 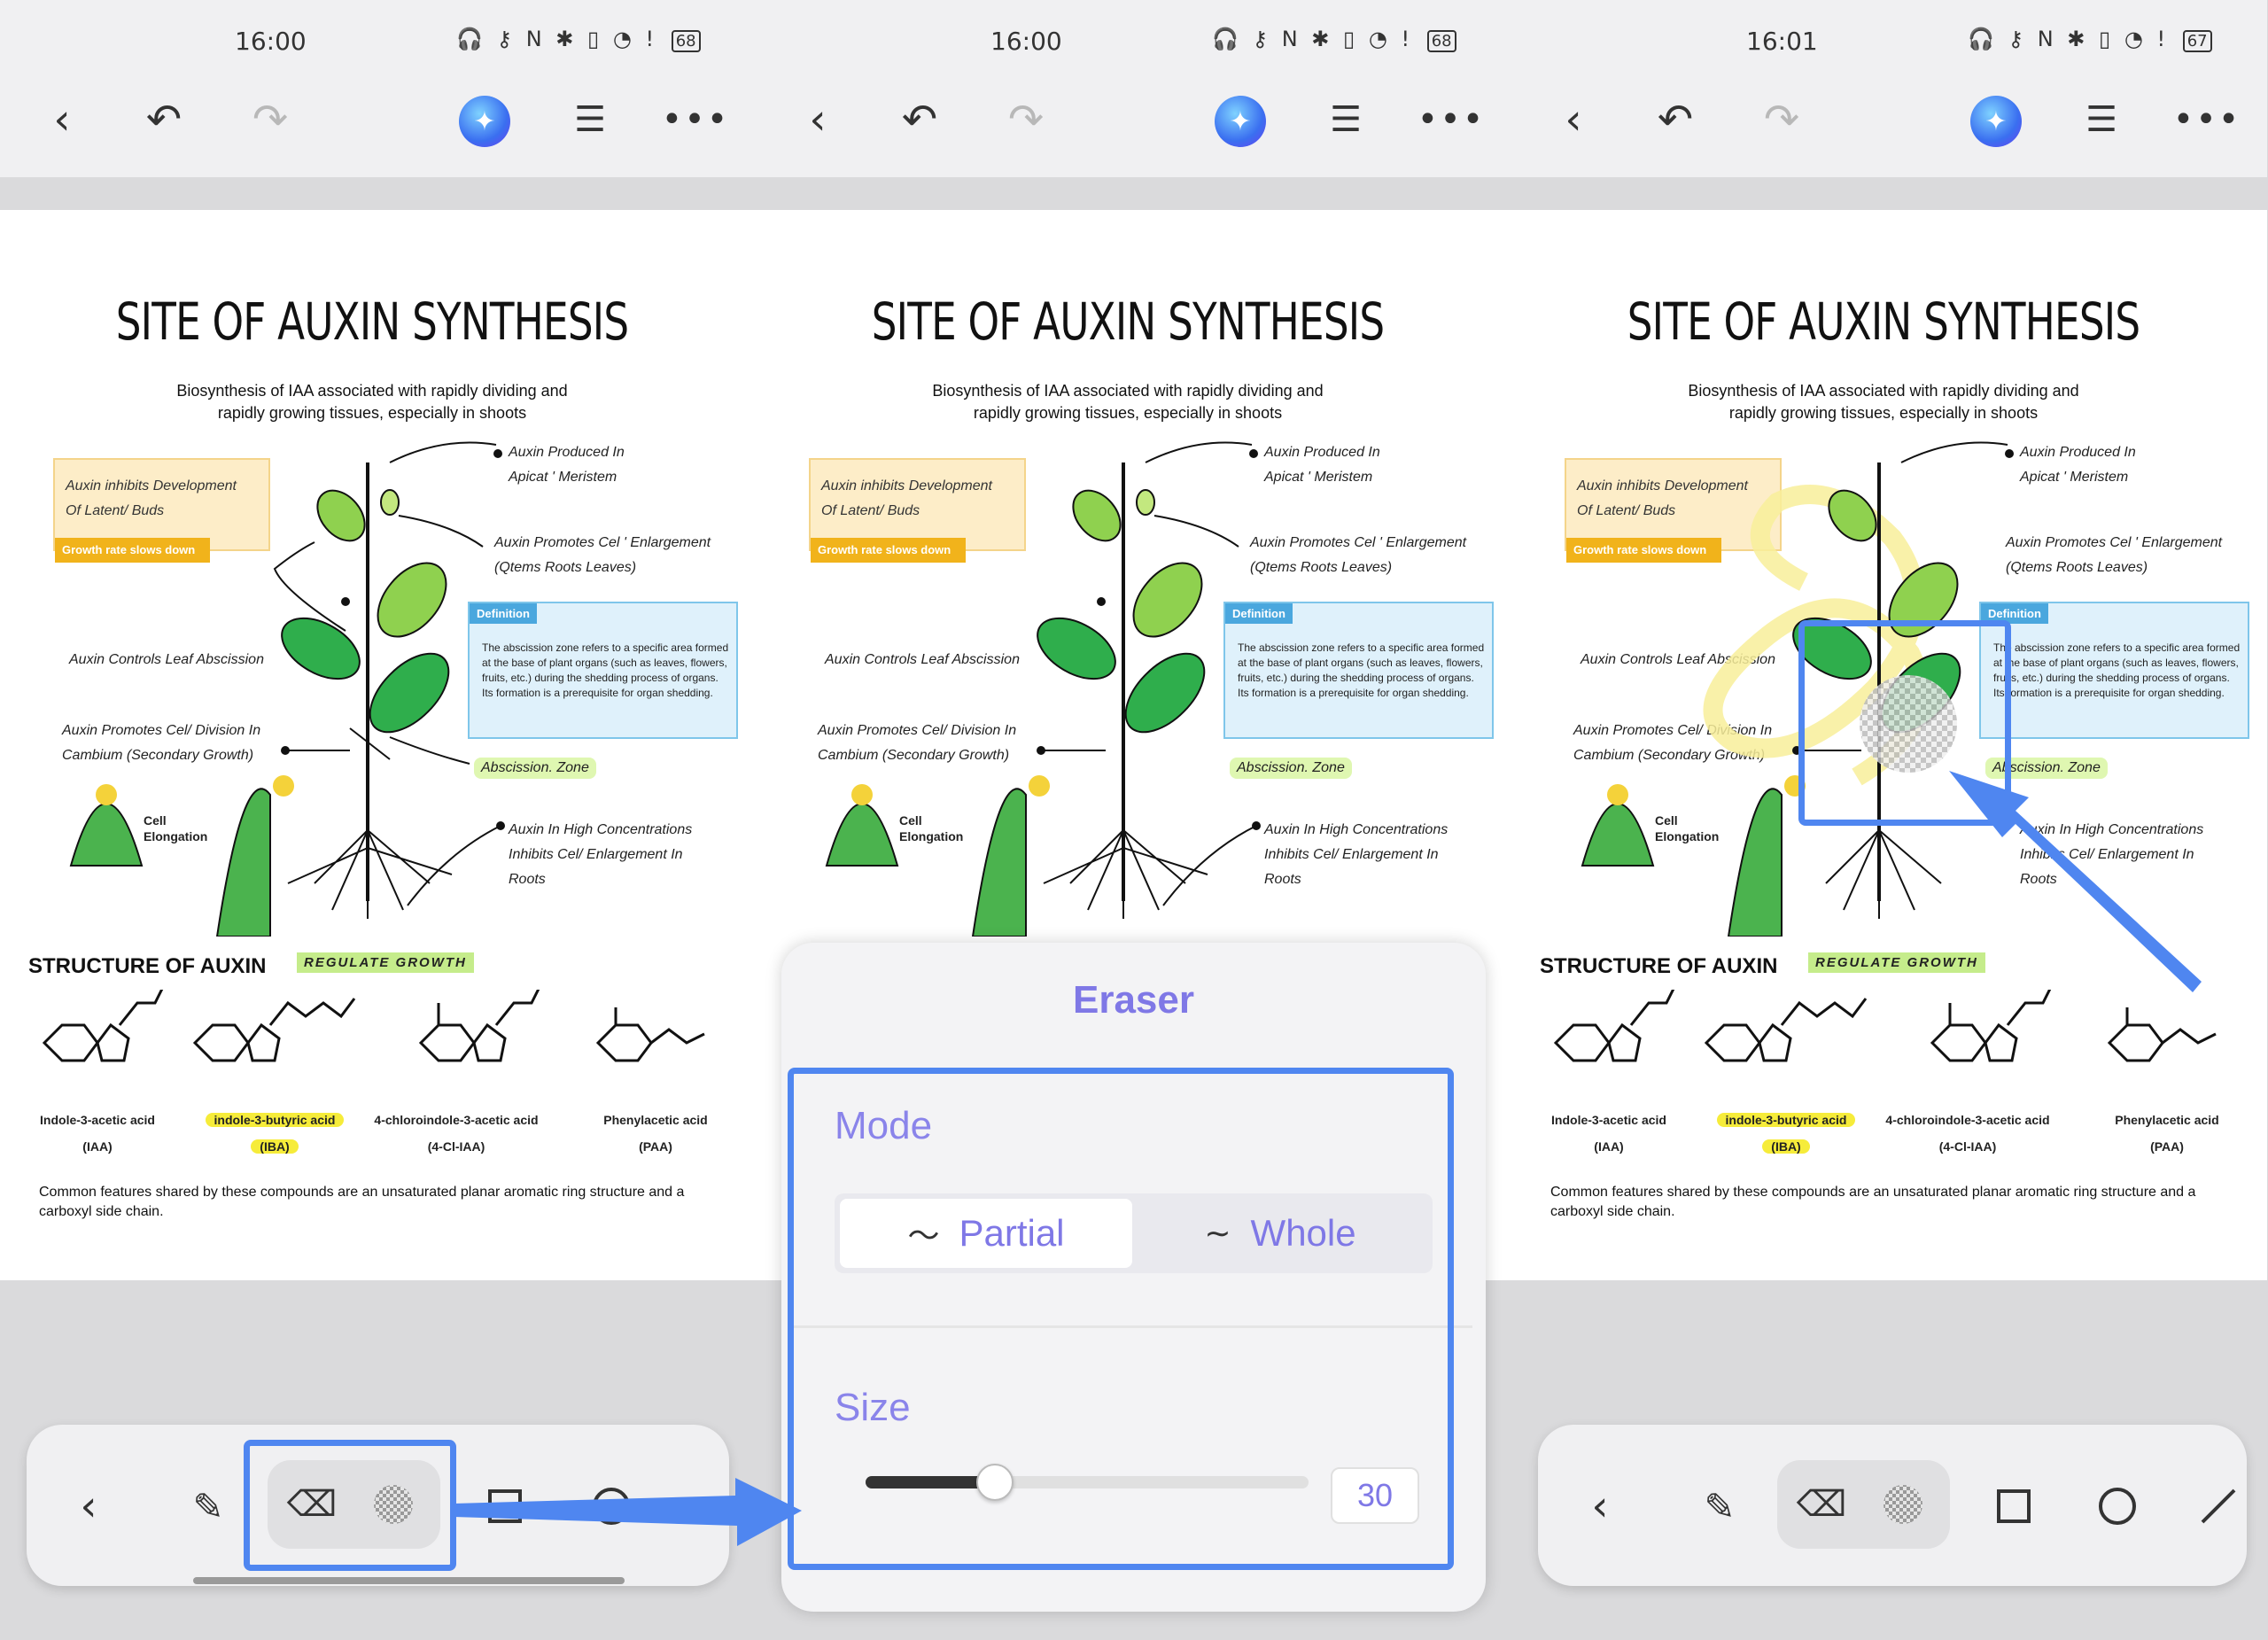 What do you see at coordinates (1889, 88) in the screenshot?
I see `top-bar: 16:01 🎧 ⚷ N ✱ ▯ ◔ ! 67 ‹ ↶ ↷ ✦ ☰ •••` at bounding box center [1889, 88].